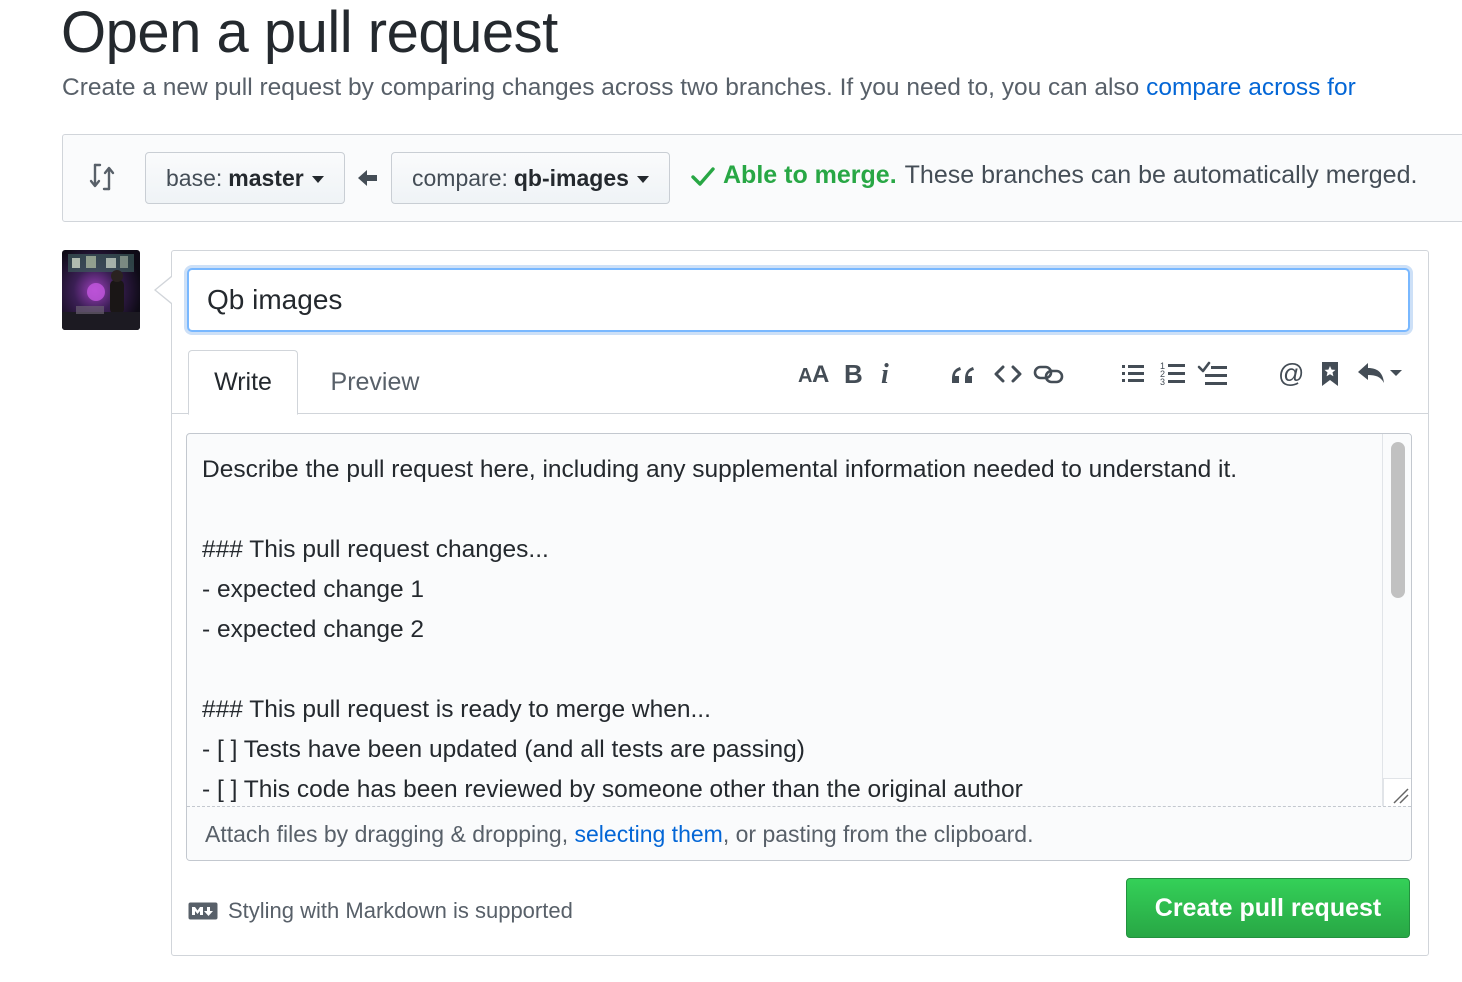  Describe the element at coordinates (963, 374) in the screenshot. I see `quote-icon` at that location.